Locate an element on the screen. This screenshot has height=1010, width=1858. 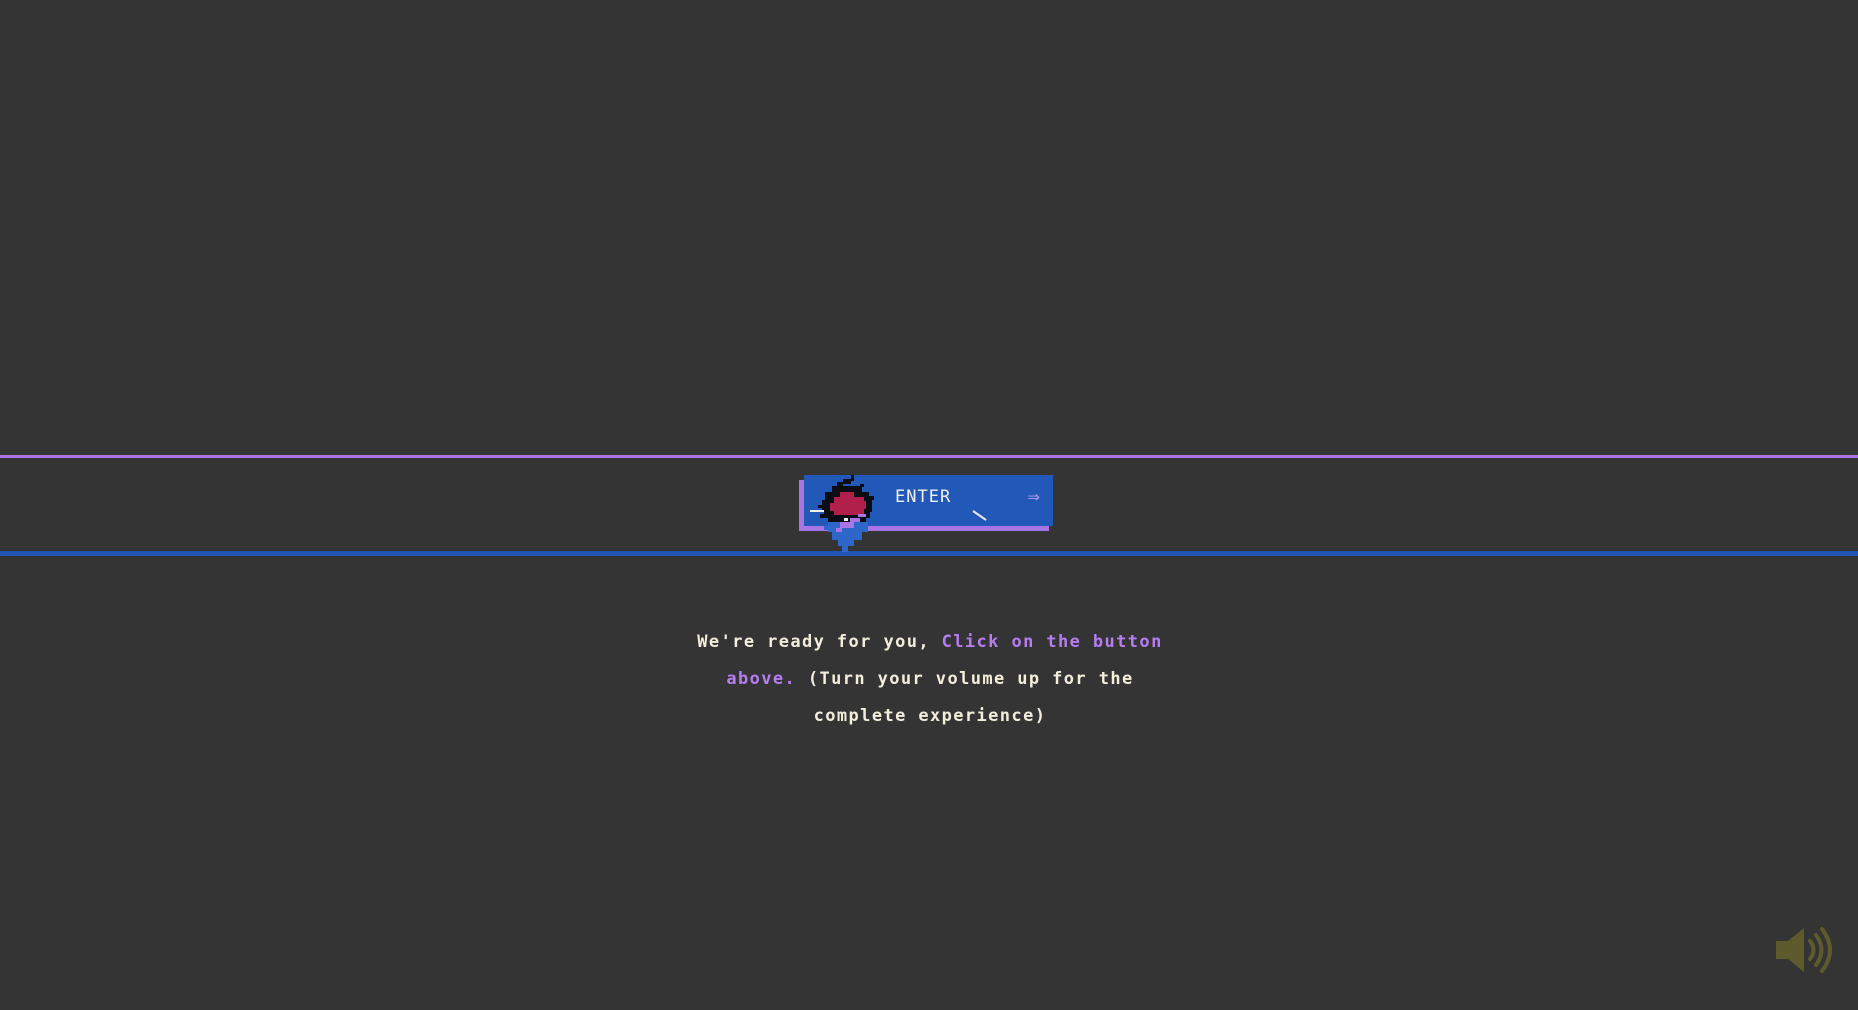
arrow-right-icon: ⇒ is located at coordinates (1033, 497).